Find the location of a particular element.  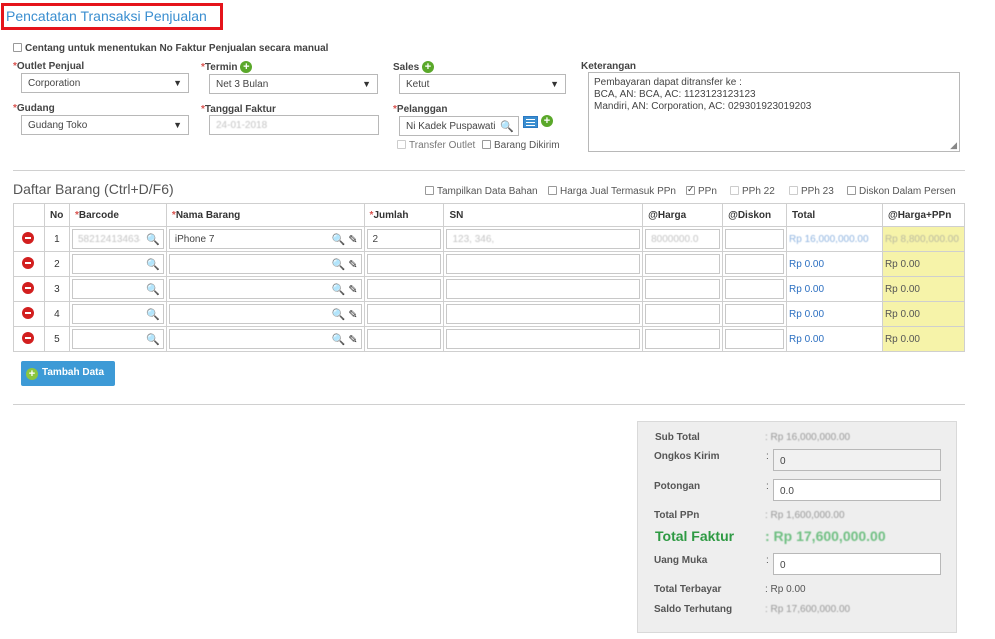

tanggal-label: *Tanggal Faktur is located at coordinates (238, 109).